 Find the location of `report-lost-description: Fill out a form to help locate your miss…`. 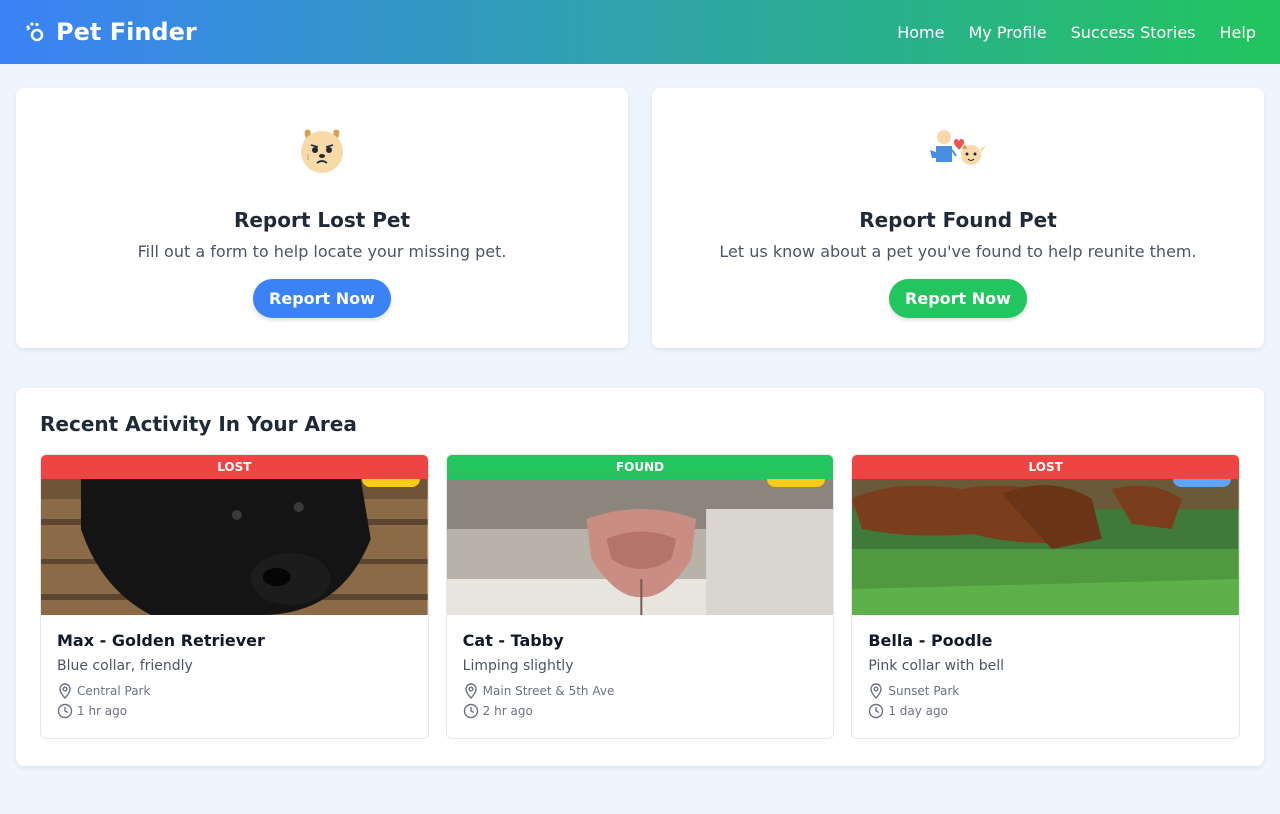

report-lost-description: Fill out a form to help locate your miss… is located at coordinates (322, 251).